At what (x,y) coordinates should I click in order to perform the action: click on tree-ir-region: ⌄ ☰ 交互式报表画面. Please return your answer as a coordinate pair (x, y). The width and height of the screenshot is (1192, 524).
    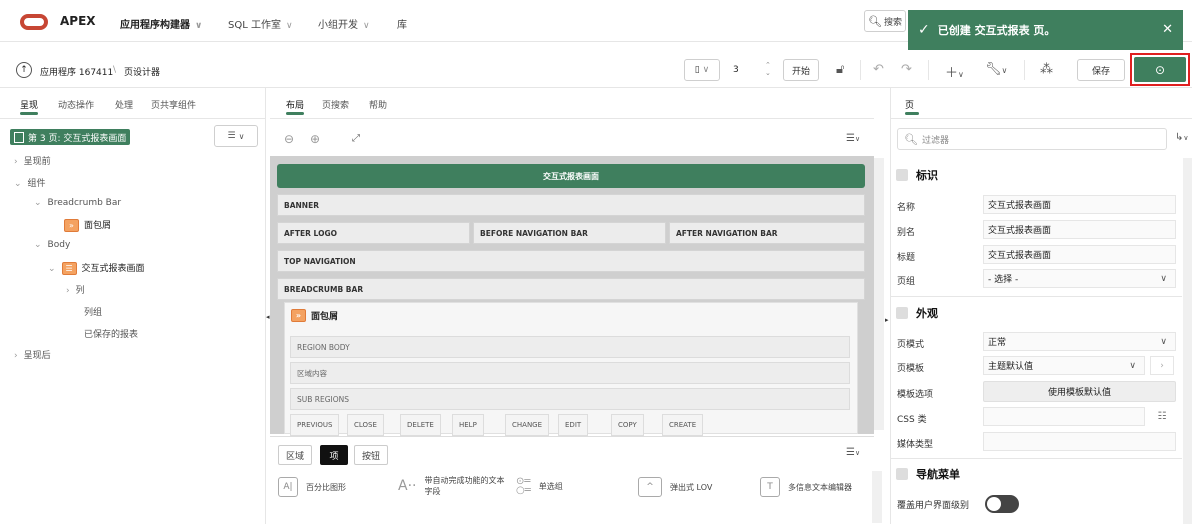
    Looking at the image, I should click on (96, 268).